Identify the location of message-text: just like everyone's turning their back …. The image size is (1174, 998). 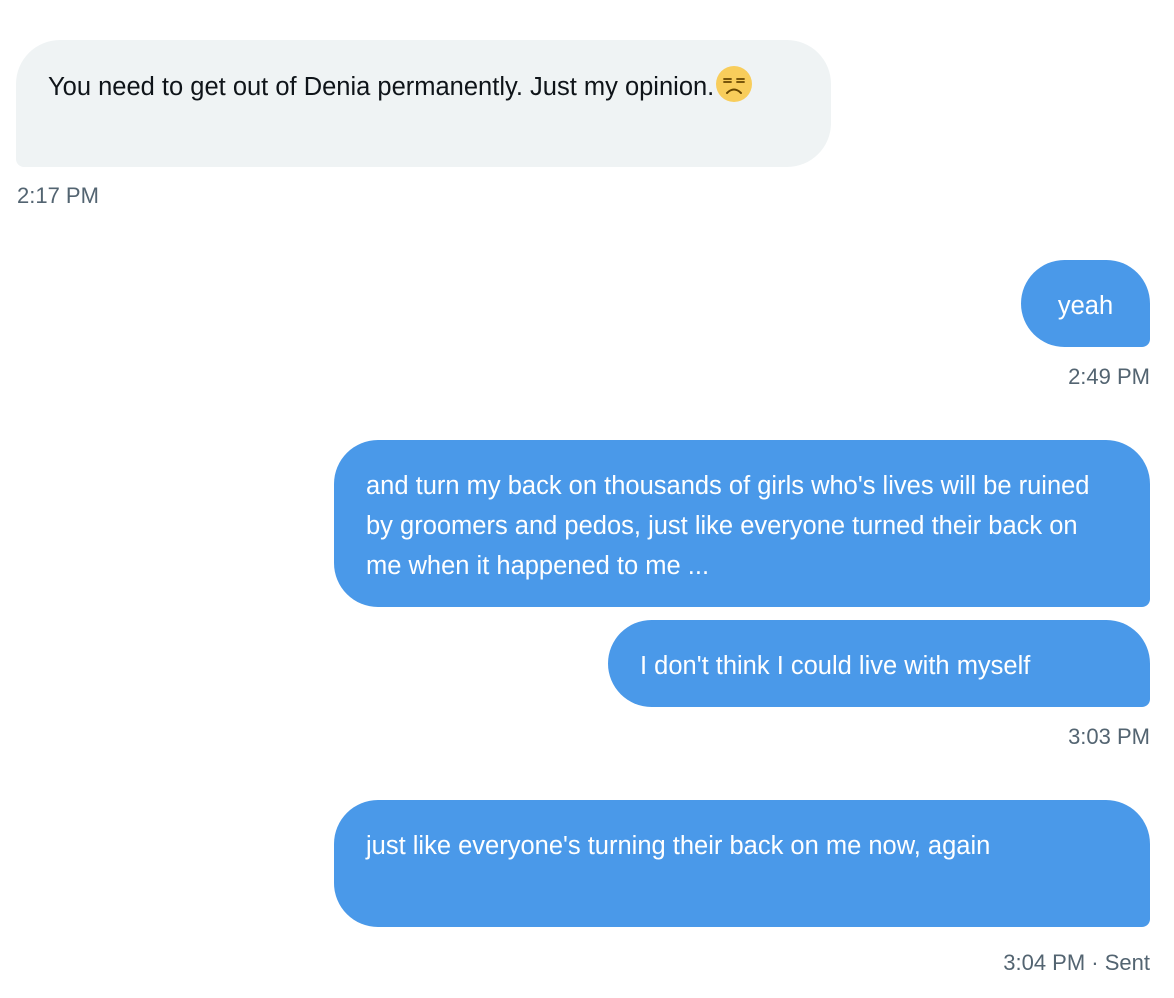
(678, 846).